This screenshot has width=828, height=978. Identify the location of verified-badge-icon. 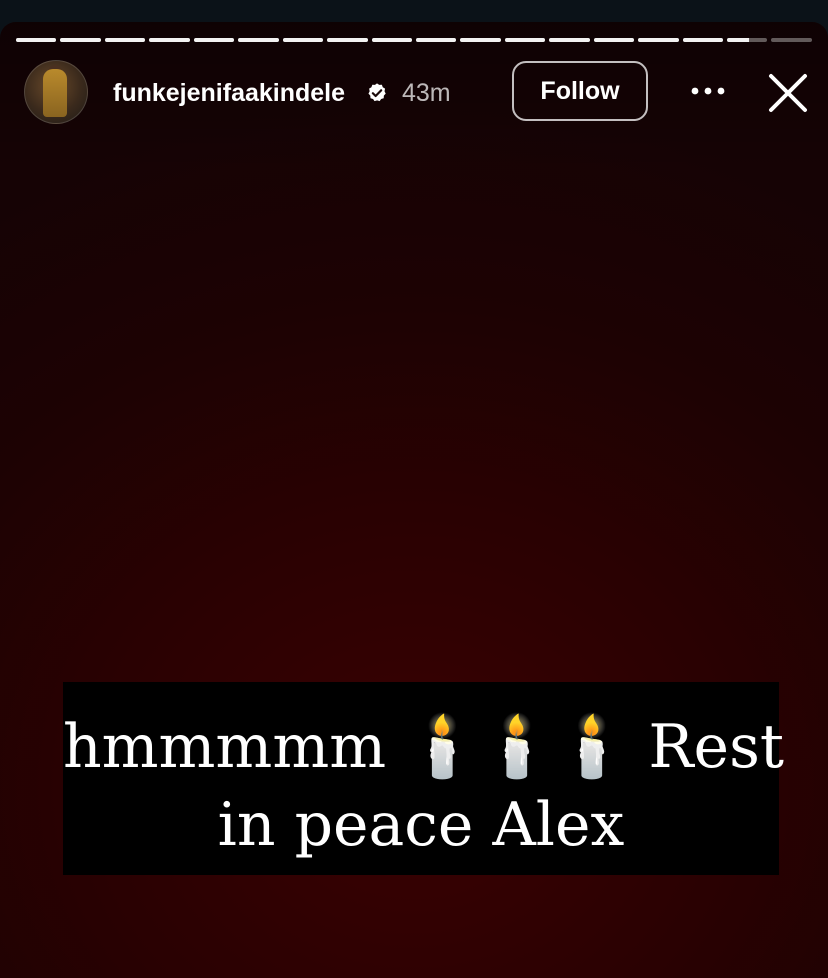
(377, 92).